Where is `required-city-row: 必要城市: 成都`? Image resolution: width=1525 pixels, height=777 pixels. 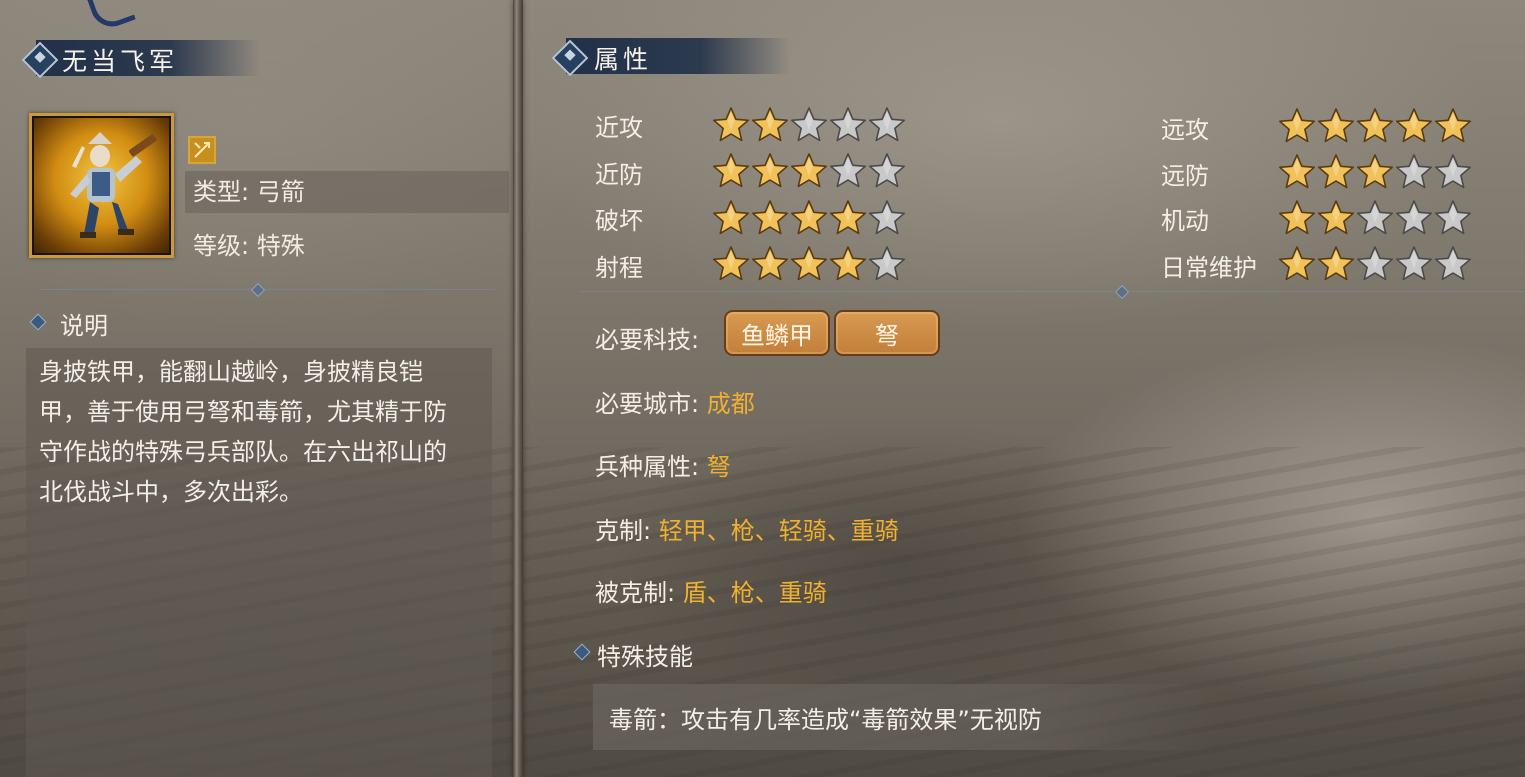 required-city-row: 必要城市: 成都 is located at coordinates (675, 401).